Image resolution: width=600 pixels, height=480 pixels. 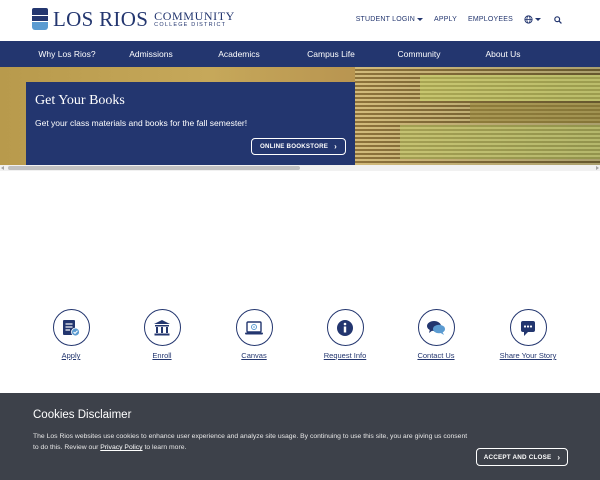 What do you see at coordinates (254, 327) in the screenshot?
I see `laptop-icon` at bounding box center [254, 327].